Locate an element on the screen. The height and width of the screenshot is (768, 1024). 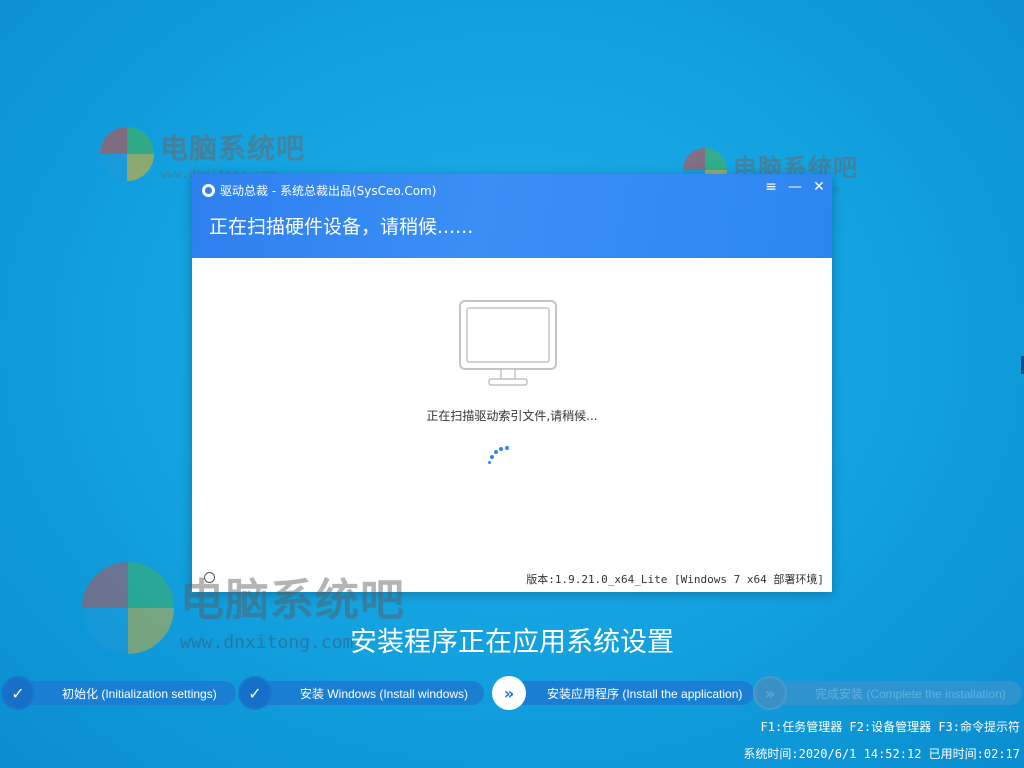
minimize-button: — is located at coordinates (795, 187).